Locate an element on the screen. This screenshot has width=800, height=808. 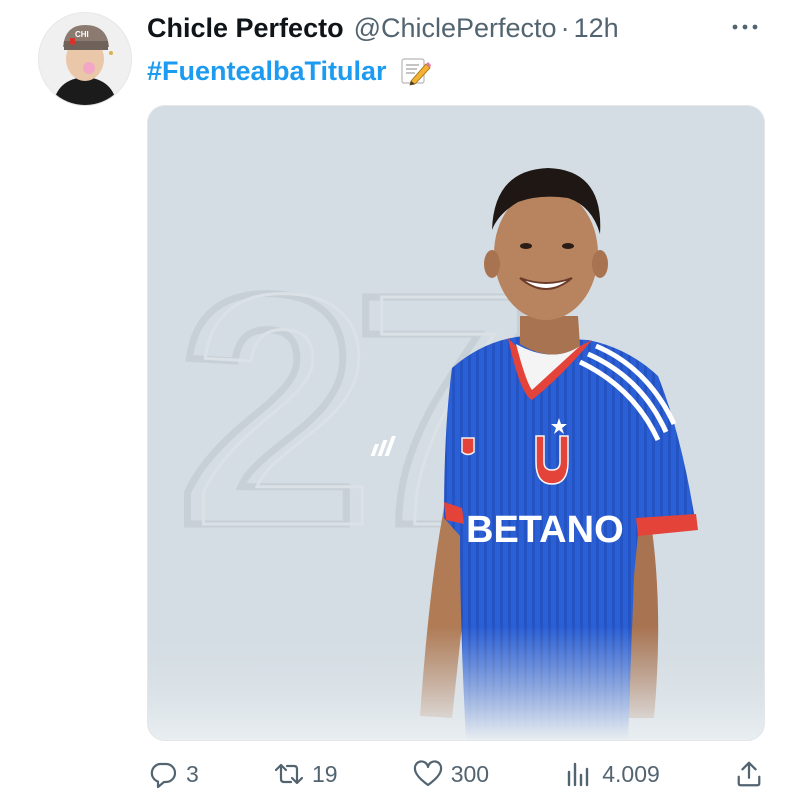
retweet-icon is located at coordinates (289, 774).